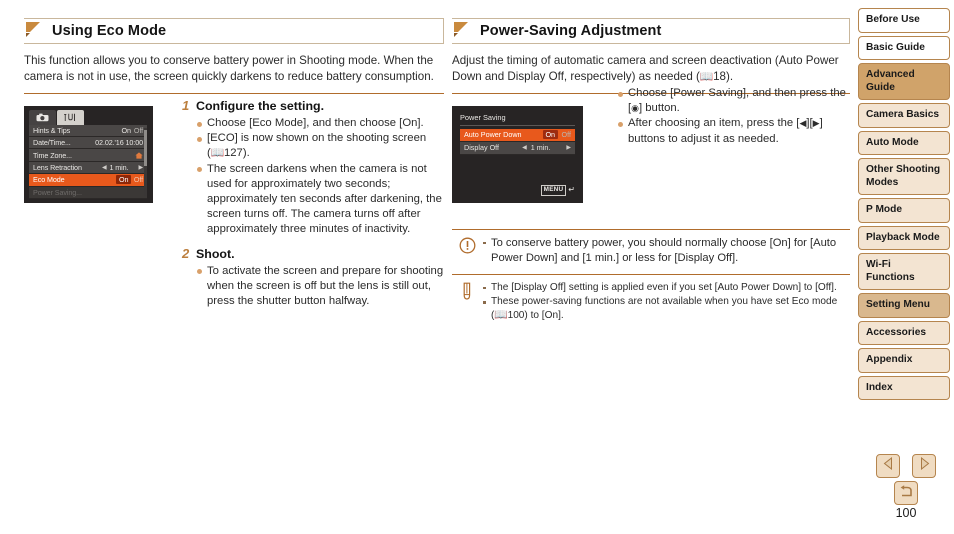  What do you see at coordinates (879, 387) in the screenshot?
I see `sidebar-item-label: Index` at bounding box center [879, 387].